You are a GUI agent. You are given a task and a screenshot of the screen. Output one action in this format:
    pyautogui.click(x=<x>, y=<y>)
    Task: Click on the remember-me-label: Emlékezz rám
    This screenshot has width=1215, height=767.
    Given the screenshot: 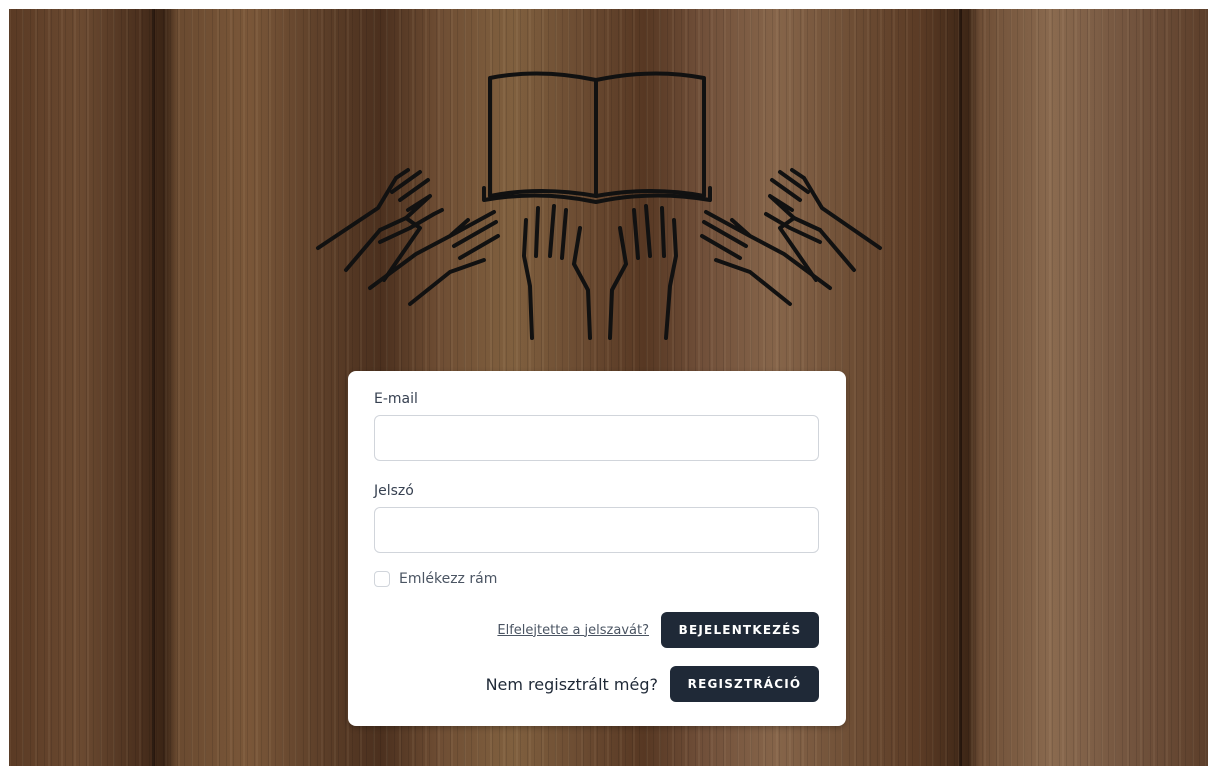 What is the action you would take?
    pyautogui.click(x=448, y=579)
    